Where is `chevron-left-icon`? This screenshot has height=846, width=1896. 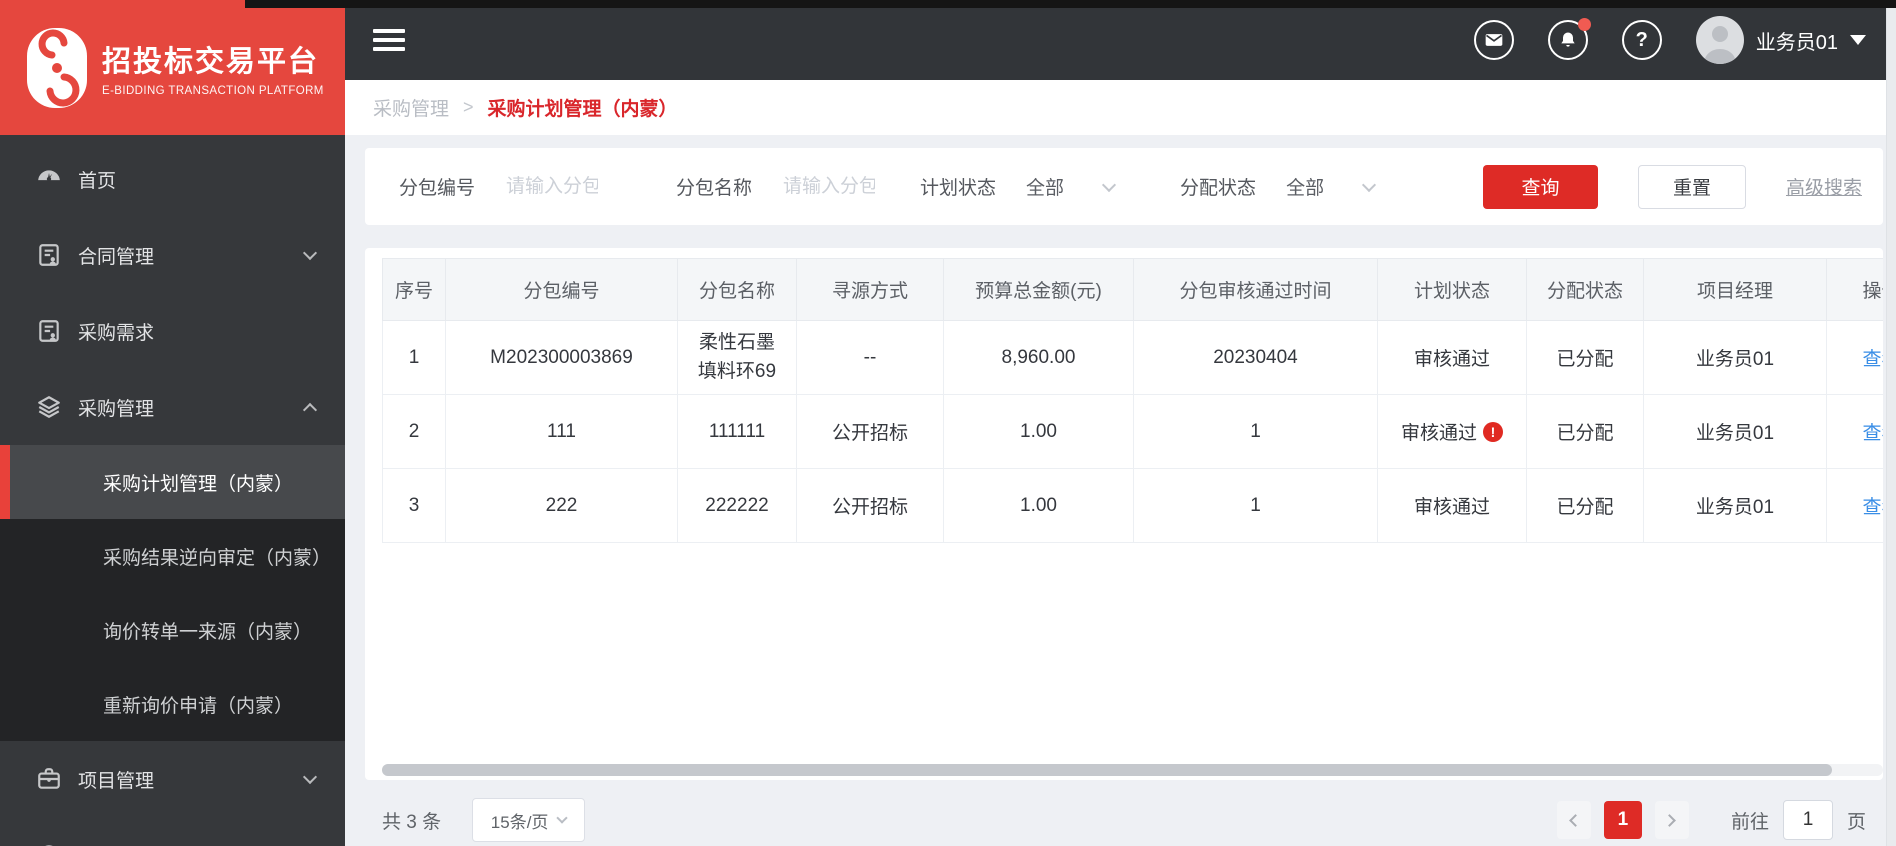 chevron-left-icon is located at coordinates (1576, 820).